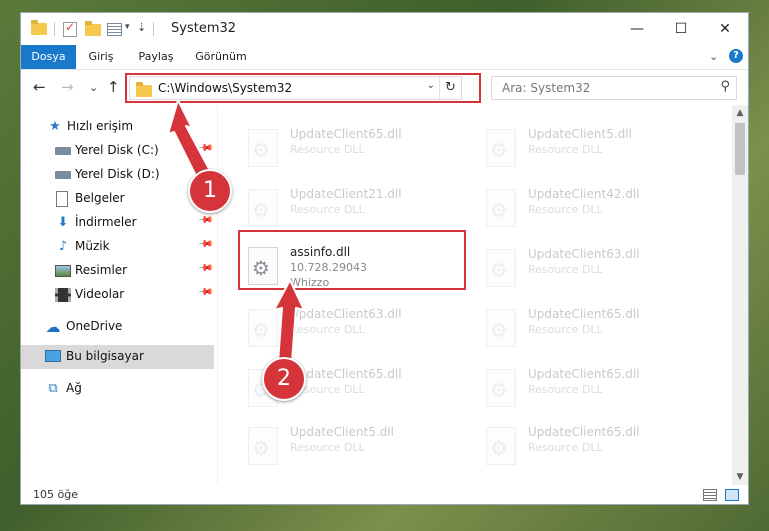  I want to click on sidebar-item-this-pc: Bu bilgisayar, so click(117, 357).